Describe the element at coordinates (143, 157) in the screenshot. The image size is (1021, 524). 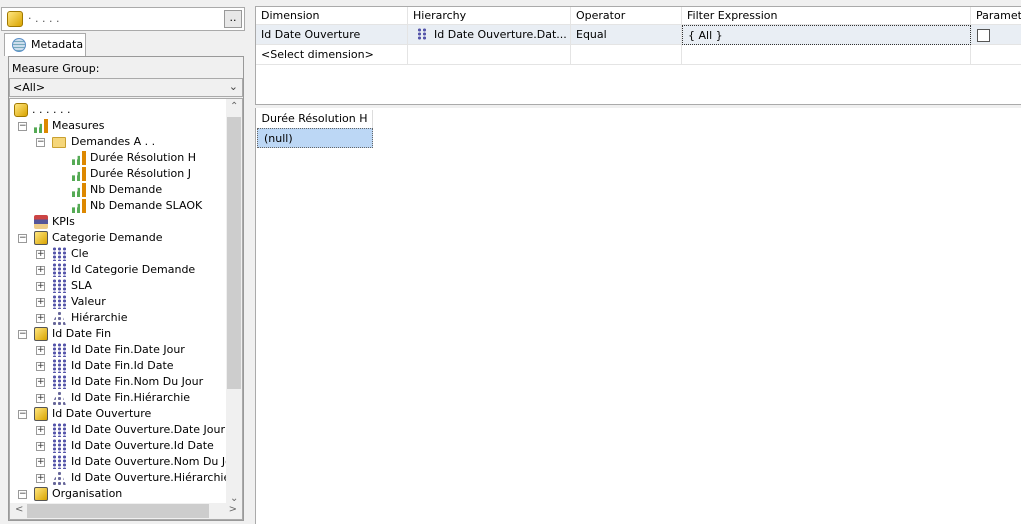
I see `tree-item-label: Durée Résolution H` at that location.